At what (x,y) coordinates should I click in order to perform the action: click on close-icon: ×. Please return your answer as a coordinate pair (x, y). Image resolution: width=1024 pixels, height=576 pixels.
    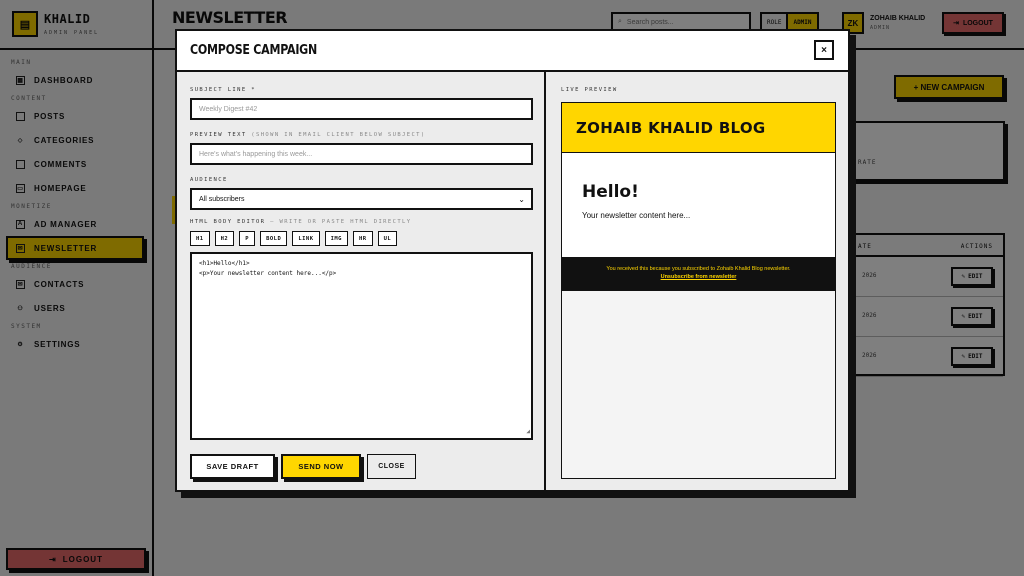
    Looking at the image, I should click on (824, 50).